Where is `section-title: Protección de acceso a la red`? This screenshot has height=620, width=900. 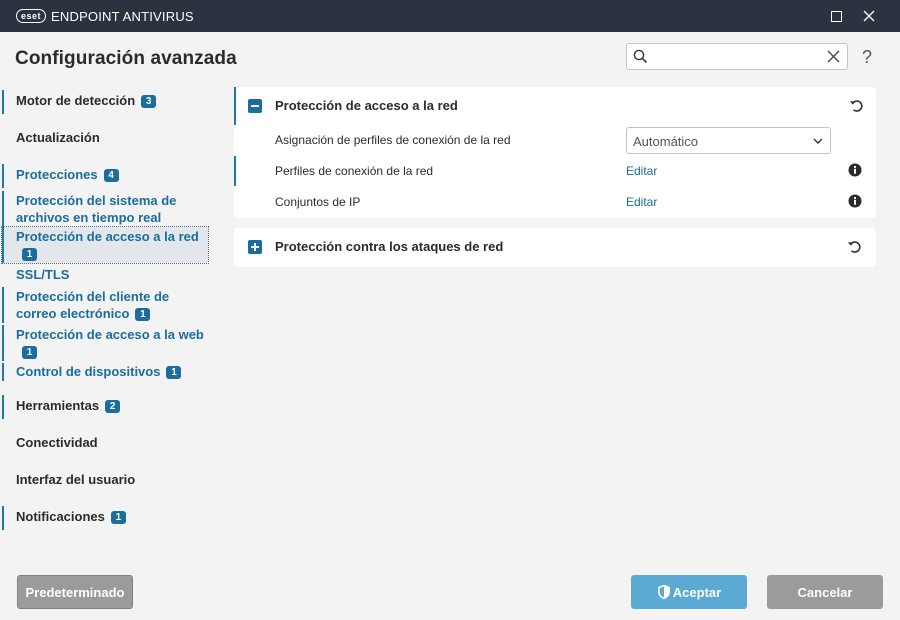
section-title: Protección de acceso a la red is located at coordinates (366, 105).